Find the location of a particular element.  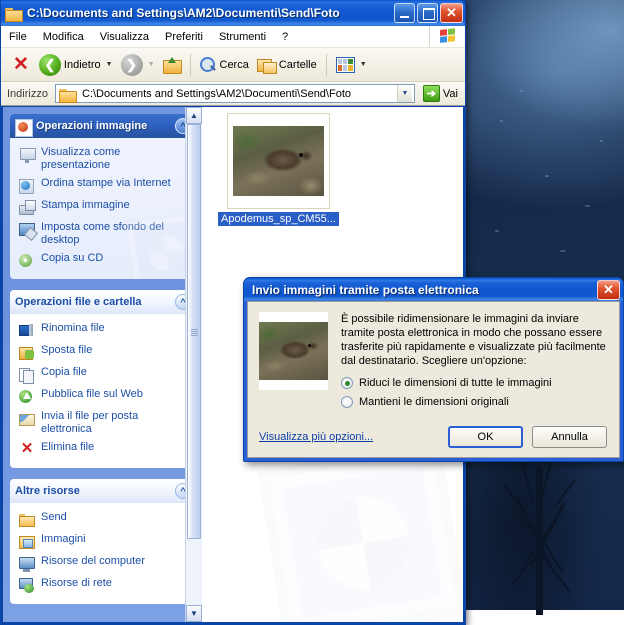

panel-other-places: Altre risorse ^ Send Immagini is located at coordinates (103, 541).